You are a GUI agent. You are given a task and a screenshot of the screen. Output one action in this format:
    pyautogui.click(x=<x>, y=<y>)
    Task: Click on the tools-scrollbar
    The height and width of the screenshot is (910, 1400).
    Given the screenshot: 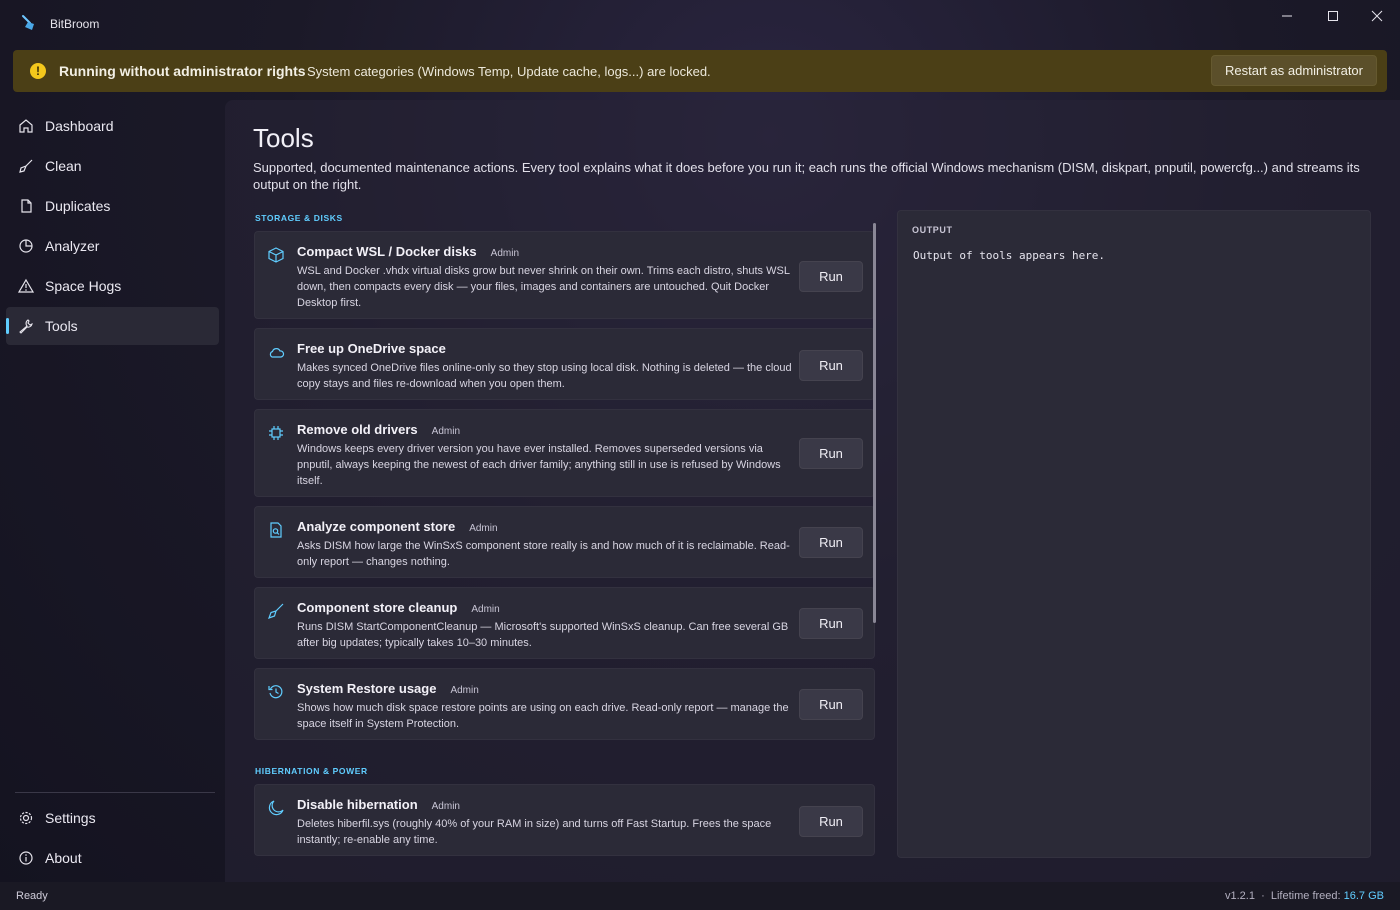 What is the action you would take?
    pyautogui.click(x=874, y=423)
    